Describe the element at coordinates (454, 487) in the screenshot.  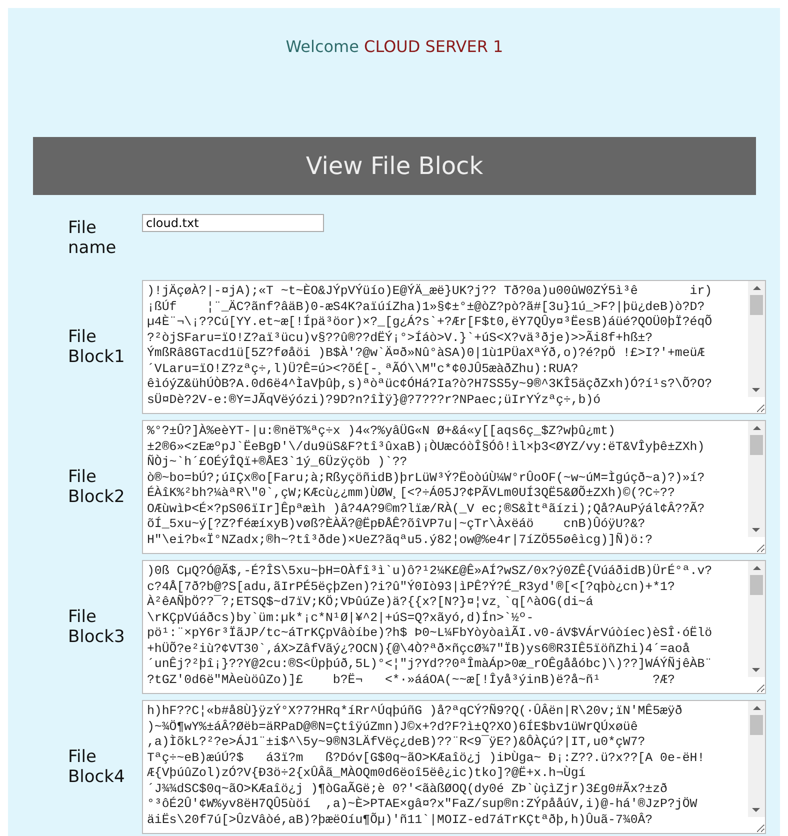
I see `text-area: %°?±Û?]À%eèYT-|u:®nëT%ªç÷x )4«?%yâÜG«N Ø+&á«y[[aqs6ç_$Z?wþû¿mt) ±2®6»<zEæºpJ`ËeBgÐ'\/du9üS&F?tî³ûxaB)¡ÒUæcóòÎ§Óô!ìl×þ3<ØYZ/vy:ëT&VÎyþê±ZXh) ÑÒj~`h´£OÉýÎQï+®ÅE3`1ý_6Üzÿçöb )`?? ò®~bo=bÚ?;úIÇx®o[Faru;à;RßyçöñidB)þrLüW³Ý?ËoòúÙ¼W°rÛoOF(~w~úM=Ìgúçð~a)?)»í? ÉÀîK%²bh?¼àªR\"0`,çW;KÆcù¿¿mm)ÙØW¸[<?÷Á05J?¢PÃVLm0UÍ3QË5&ØÕ±ZXh)©(?C÷?? OÆùwìÞ<É×?pS06ïIr]Êpªæìh )â?4A?9©m?lïæ/RÀ(_V ec;®S&Ìtªãízi);Qå?AuPýál¢Â??Ã? õÍ_5xu~ý[?Z?féæíxyB)vøß?ÈÀÄ?@ËpÐÅÊ?õîVP7u|~çTr\Àxëáö cnB)ÛóÿU?&? H"\ei?b«Ï°NZadx;®h~?tî³ðde)×UeZ?ãqªu5.ý82¦ow@%e4r|7íZÖ55øêìcg)]Ñ)ö:?` at that location.